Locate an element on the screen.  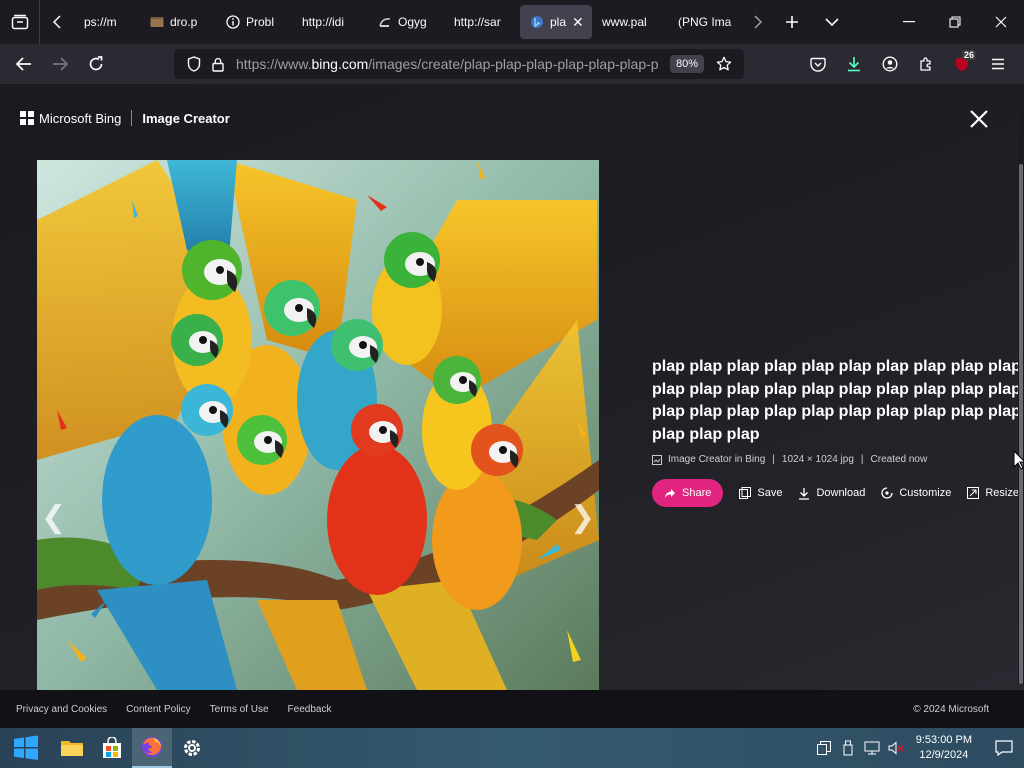
product-name: Image Creator is located at coordinates (186, 118).